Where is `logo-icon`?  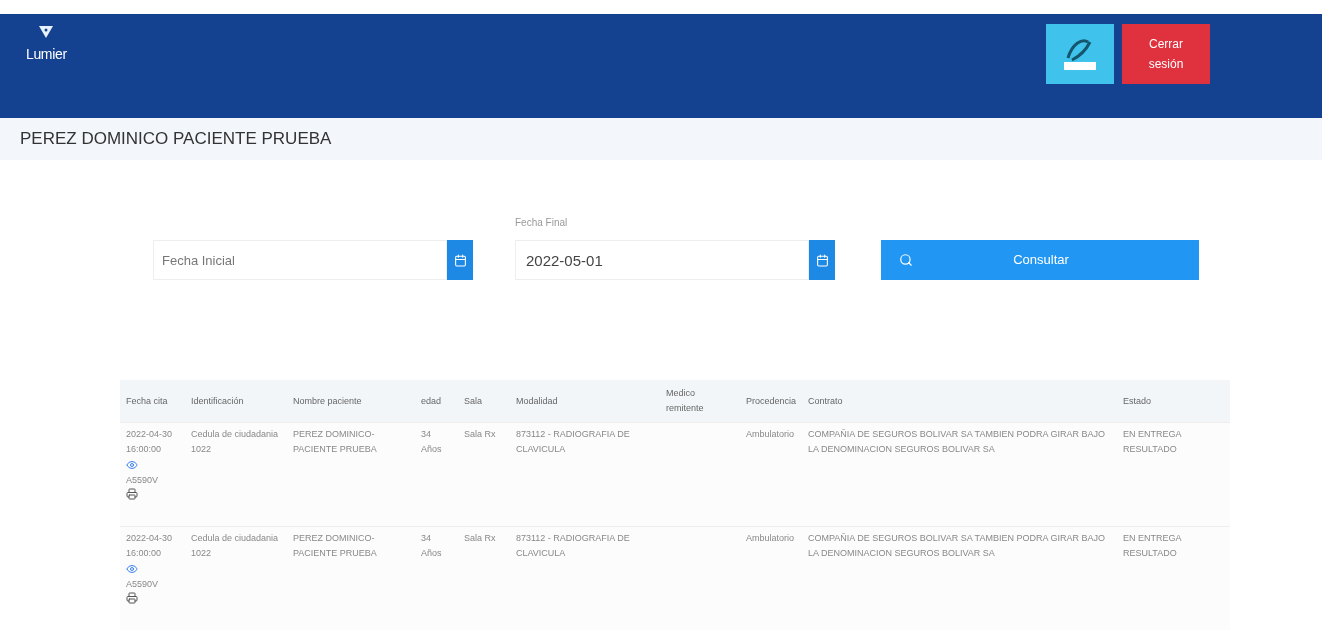 logo-icon is located at coordinates (46, 32).